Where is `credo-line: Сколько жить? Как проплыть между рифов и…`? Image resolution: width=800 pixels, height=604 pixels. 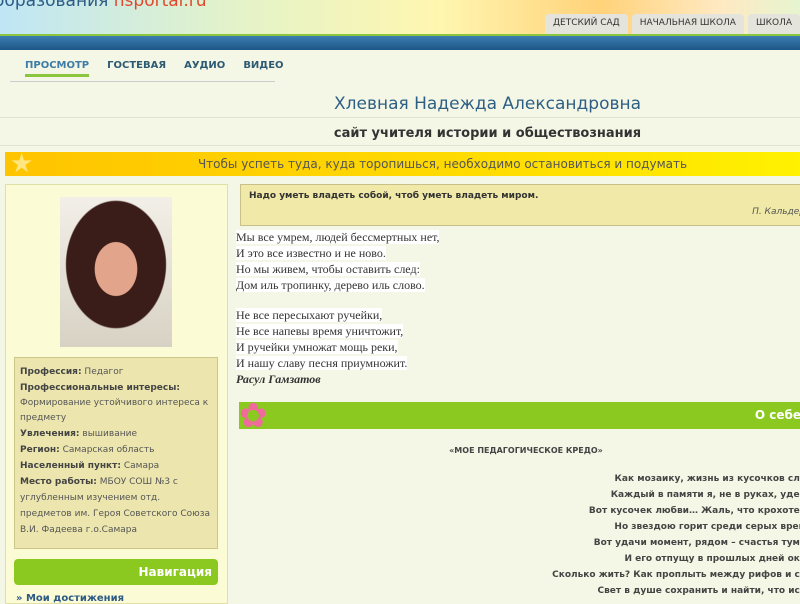
credo-line: Сколько жить? Как проплыть между рифов и… is located at coordinates (676, 575).